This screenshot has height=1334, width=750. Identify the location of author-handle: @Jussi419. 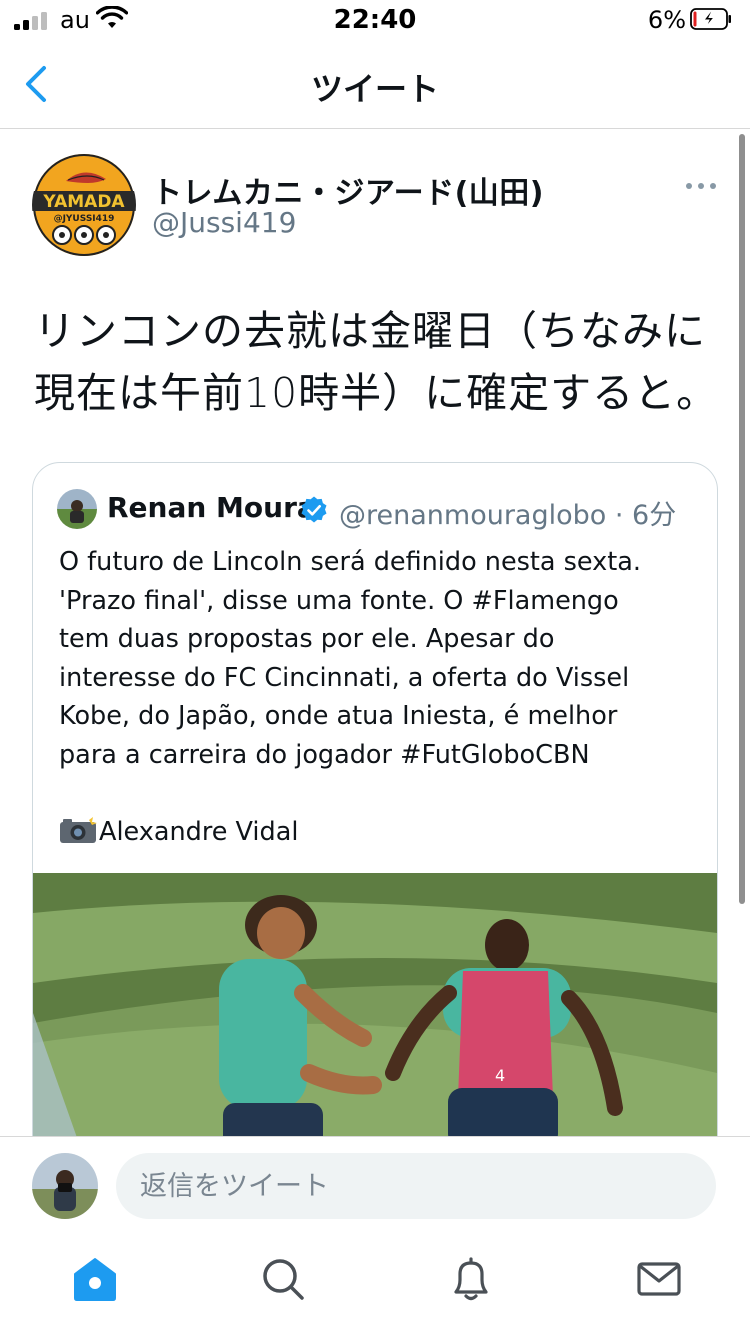
(224, 222).